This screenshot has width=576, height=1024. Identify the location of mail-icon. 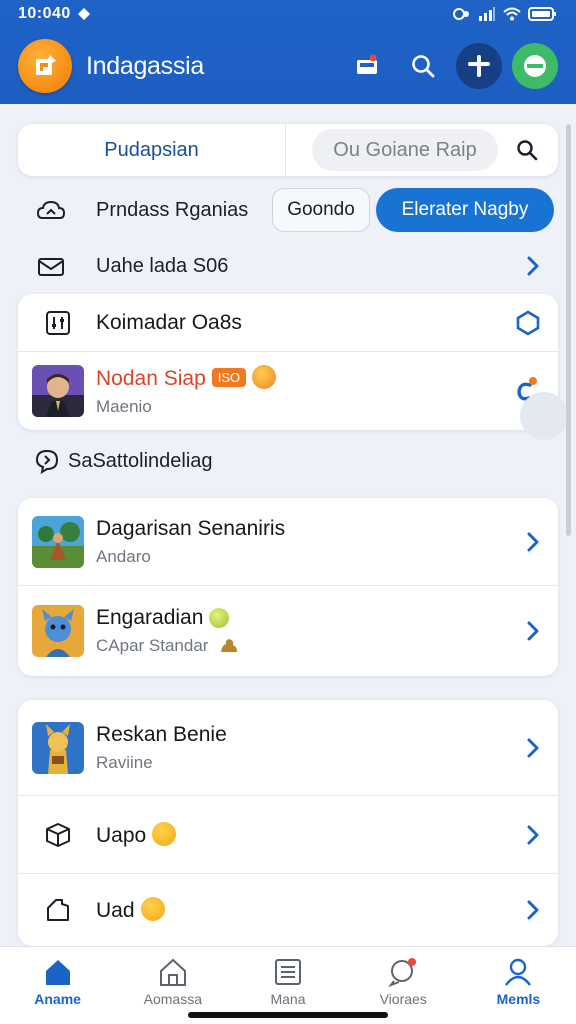
(51, 267).